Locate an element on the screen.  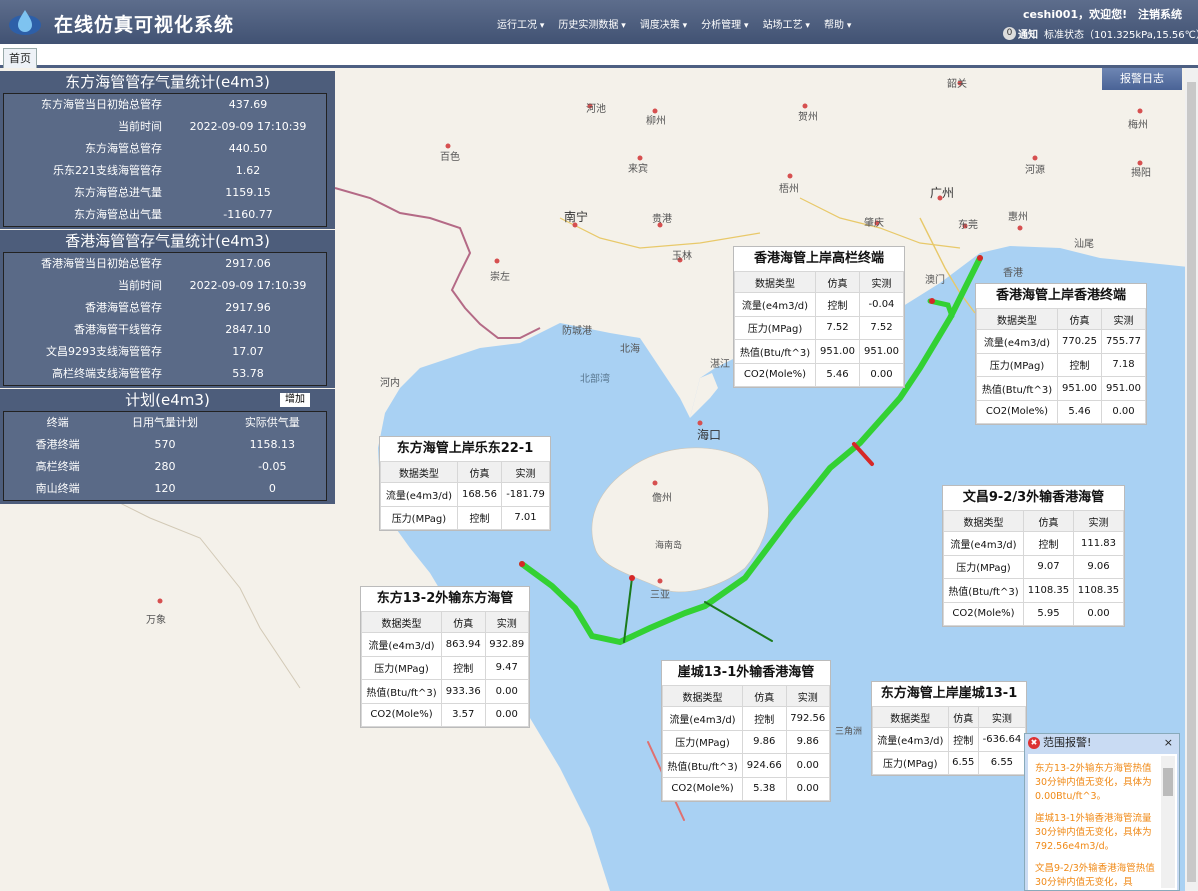
table-cell: 3.57 is located at coordinates (463, 714).